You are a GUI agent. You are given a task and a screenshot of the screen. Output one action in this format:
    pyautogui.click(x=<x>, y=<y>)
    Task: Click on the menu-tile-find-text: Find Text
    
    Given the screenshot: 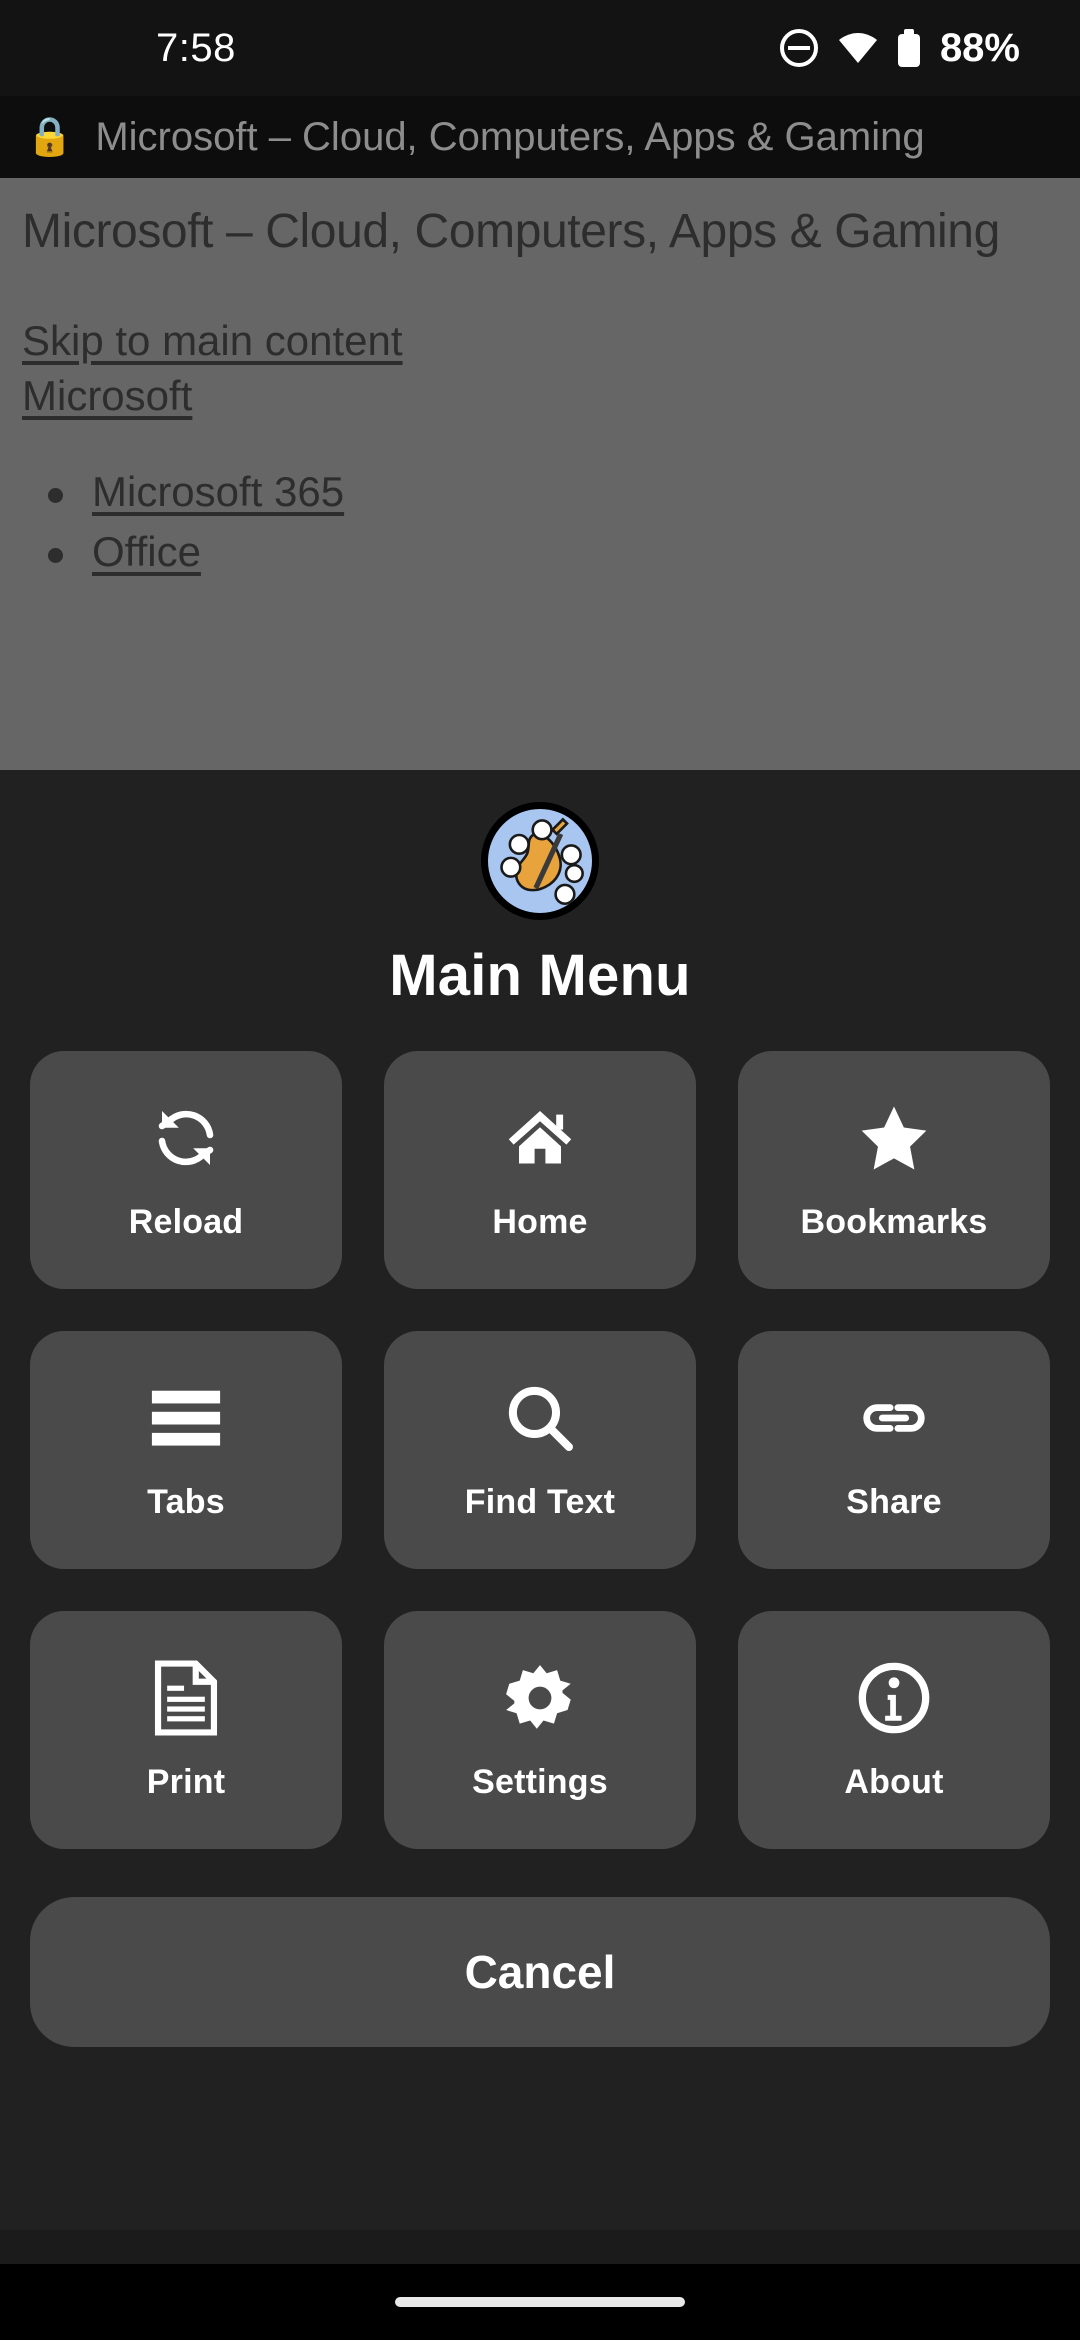 What is the action you would take?
    pyautogui.click(x=540, y=1450)
    